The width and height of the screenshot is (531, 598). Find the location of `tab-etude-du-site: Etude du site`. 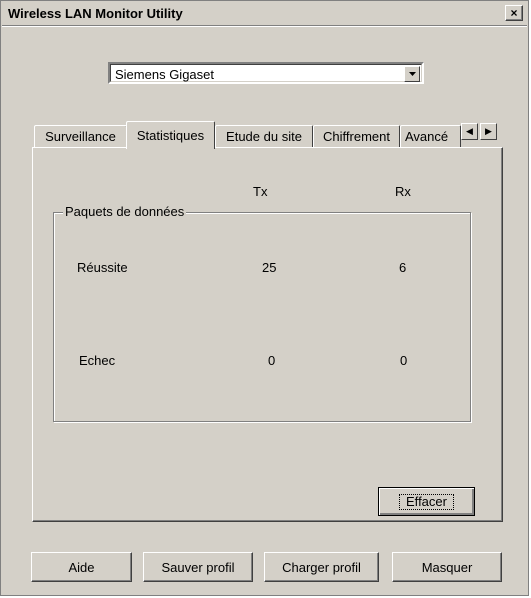

tab-etude-du-site: Etude du site is located at coordinates (264, 136).